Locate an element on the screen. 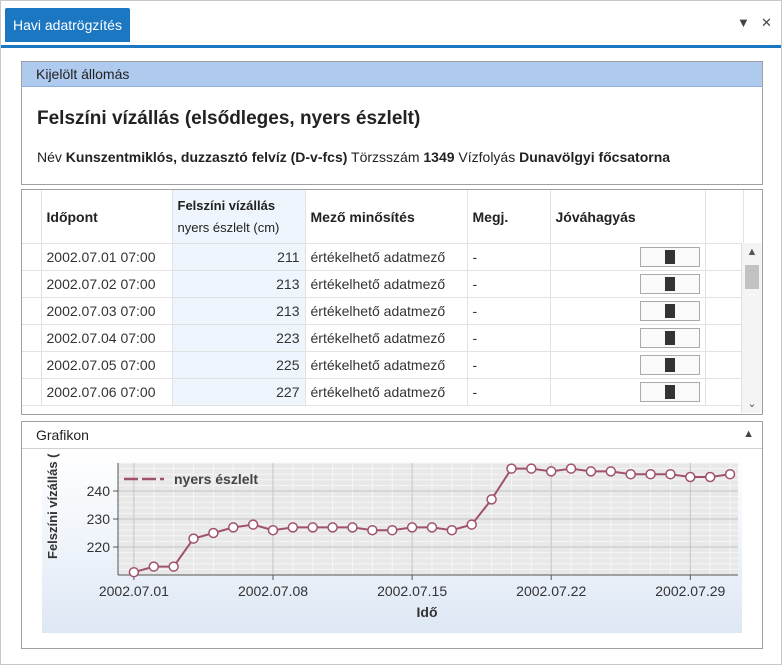  tab-bar: Havi adatrögzítés ▼ ✕ is located at coordinates (391, 24).